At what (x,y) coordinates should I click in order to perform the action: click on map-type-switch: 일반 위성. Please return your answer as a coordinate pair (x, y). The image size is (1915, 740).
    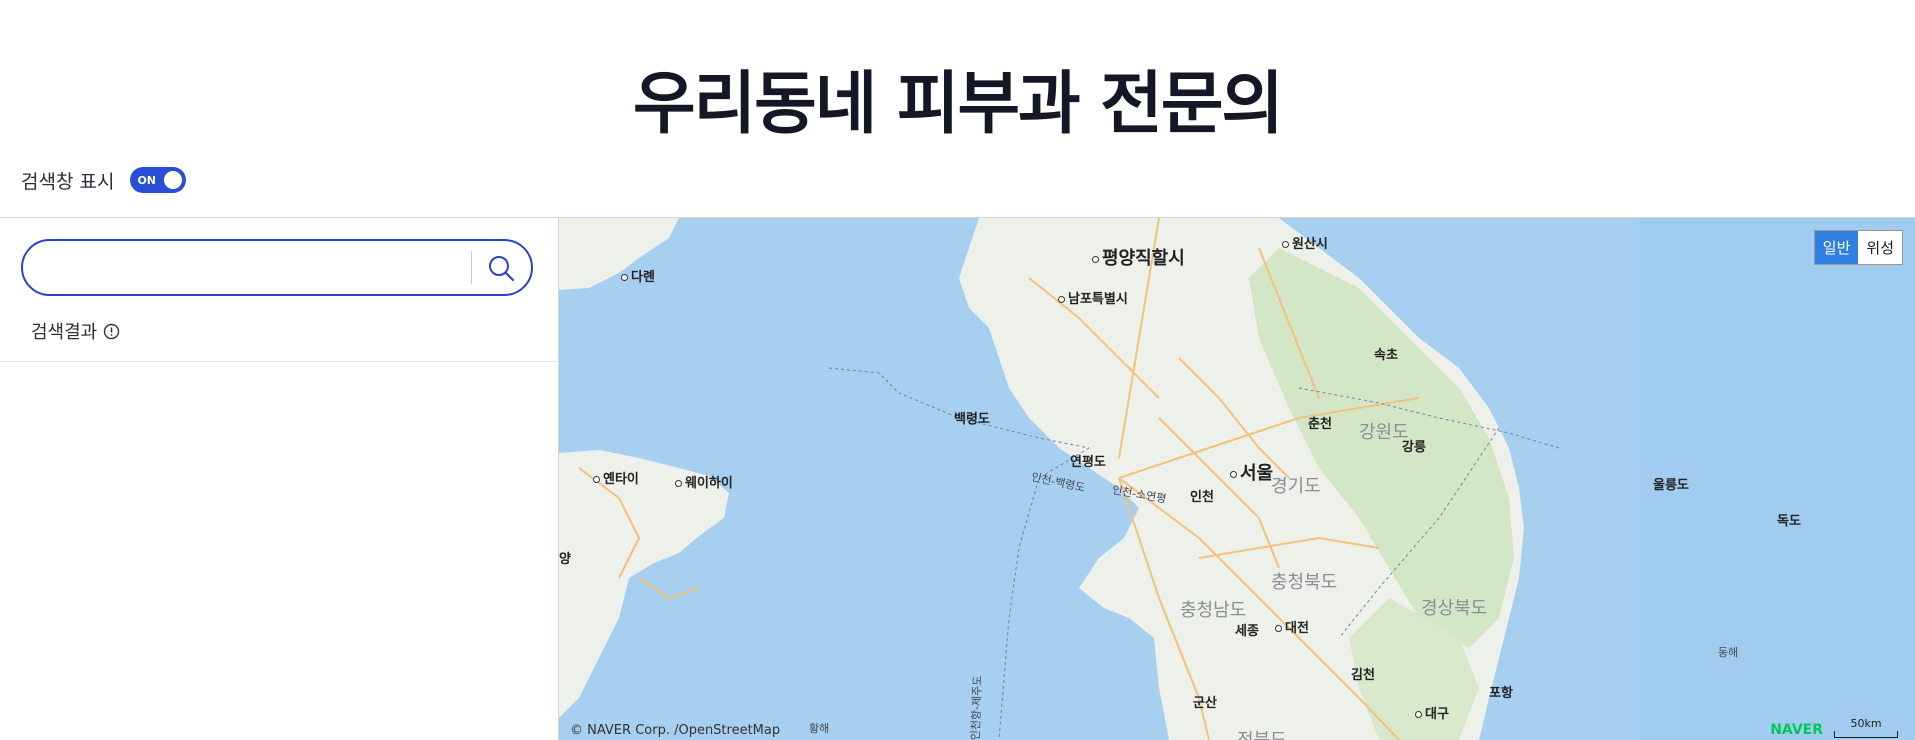
    Looking at the image, I should click on (1858, 247).